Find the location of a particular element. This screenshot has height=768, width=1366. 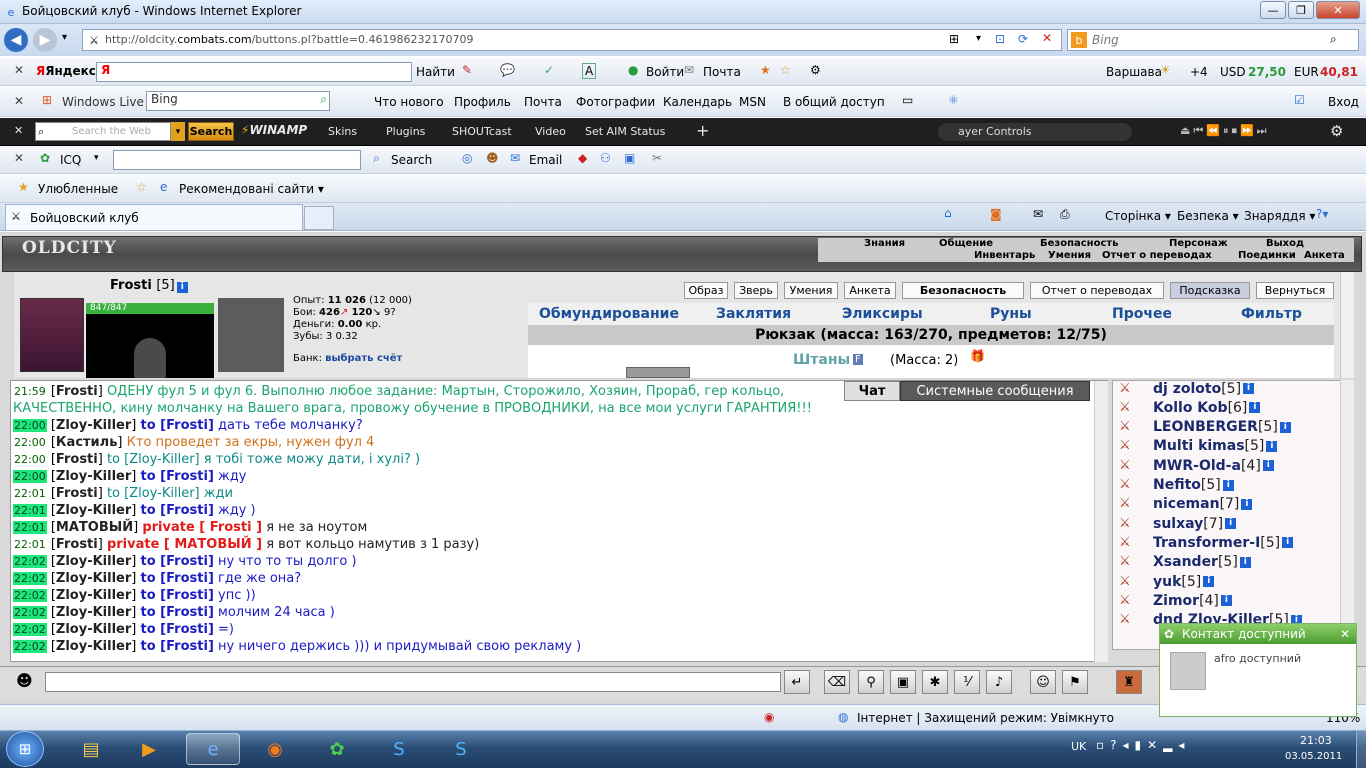

tab-other: Прочее is located at coordinates (1142, 314).